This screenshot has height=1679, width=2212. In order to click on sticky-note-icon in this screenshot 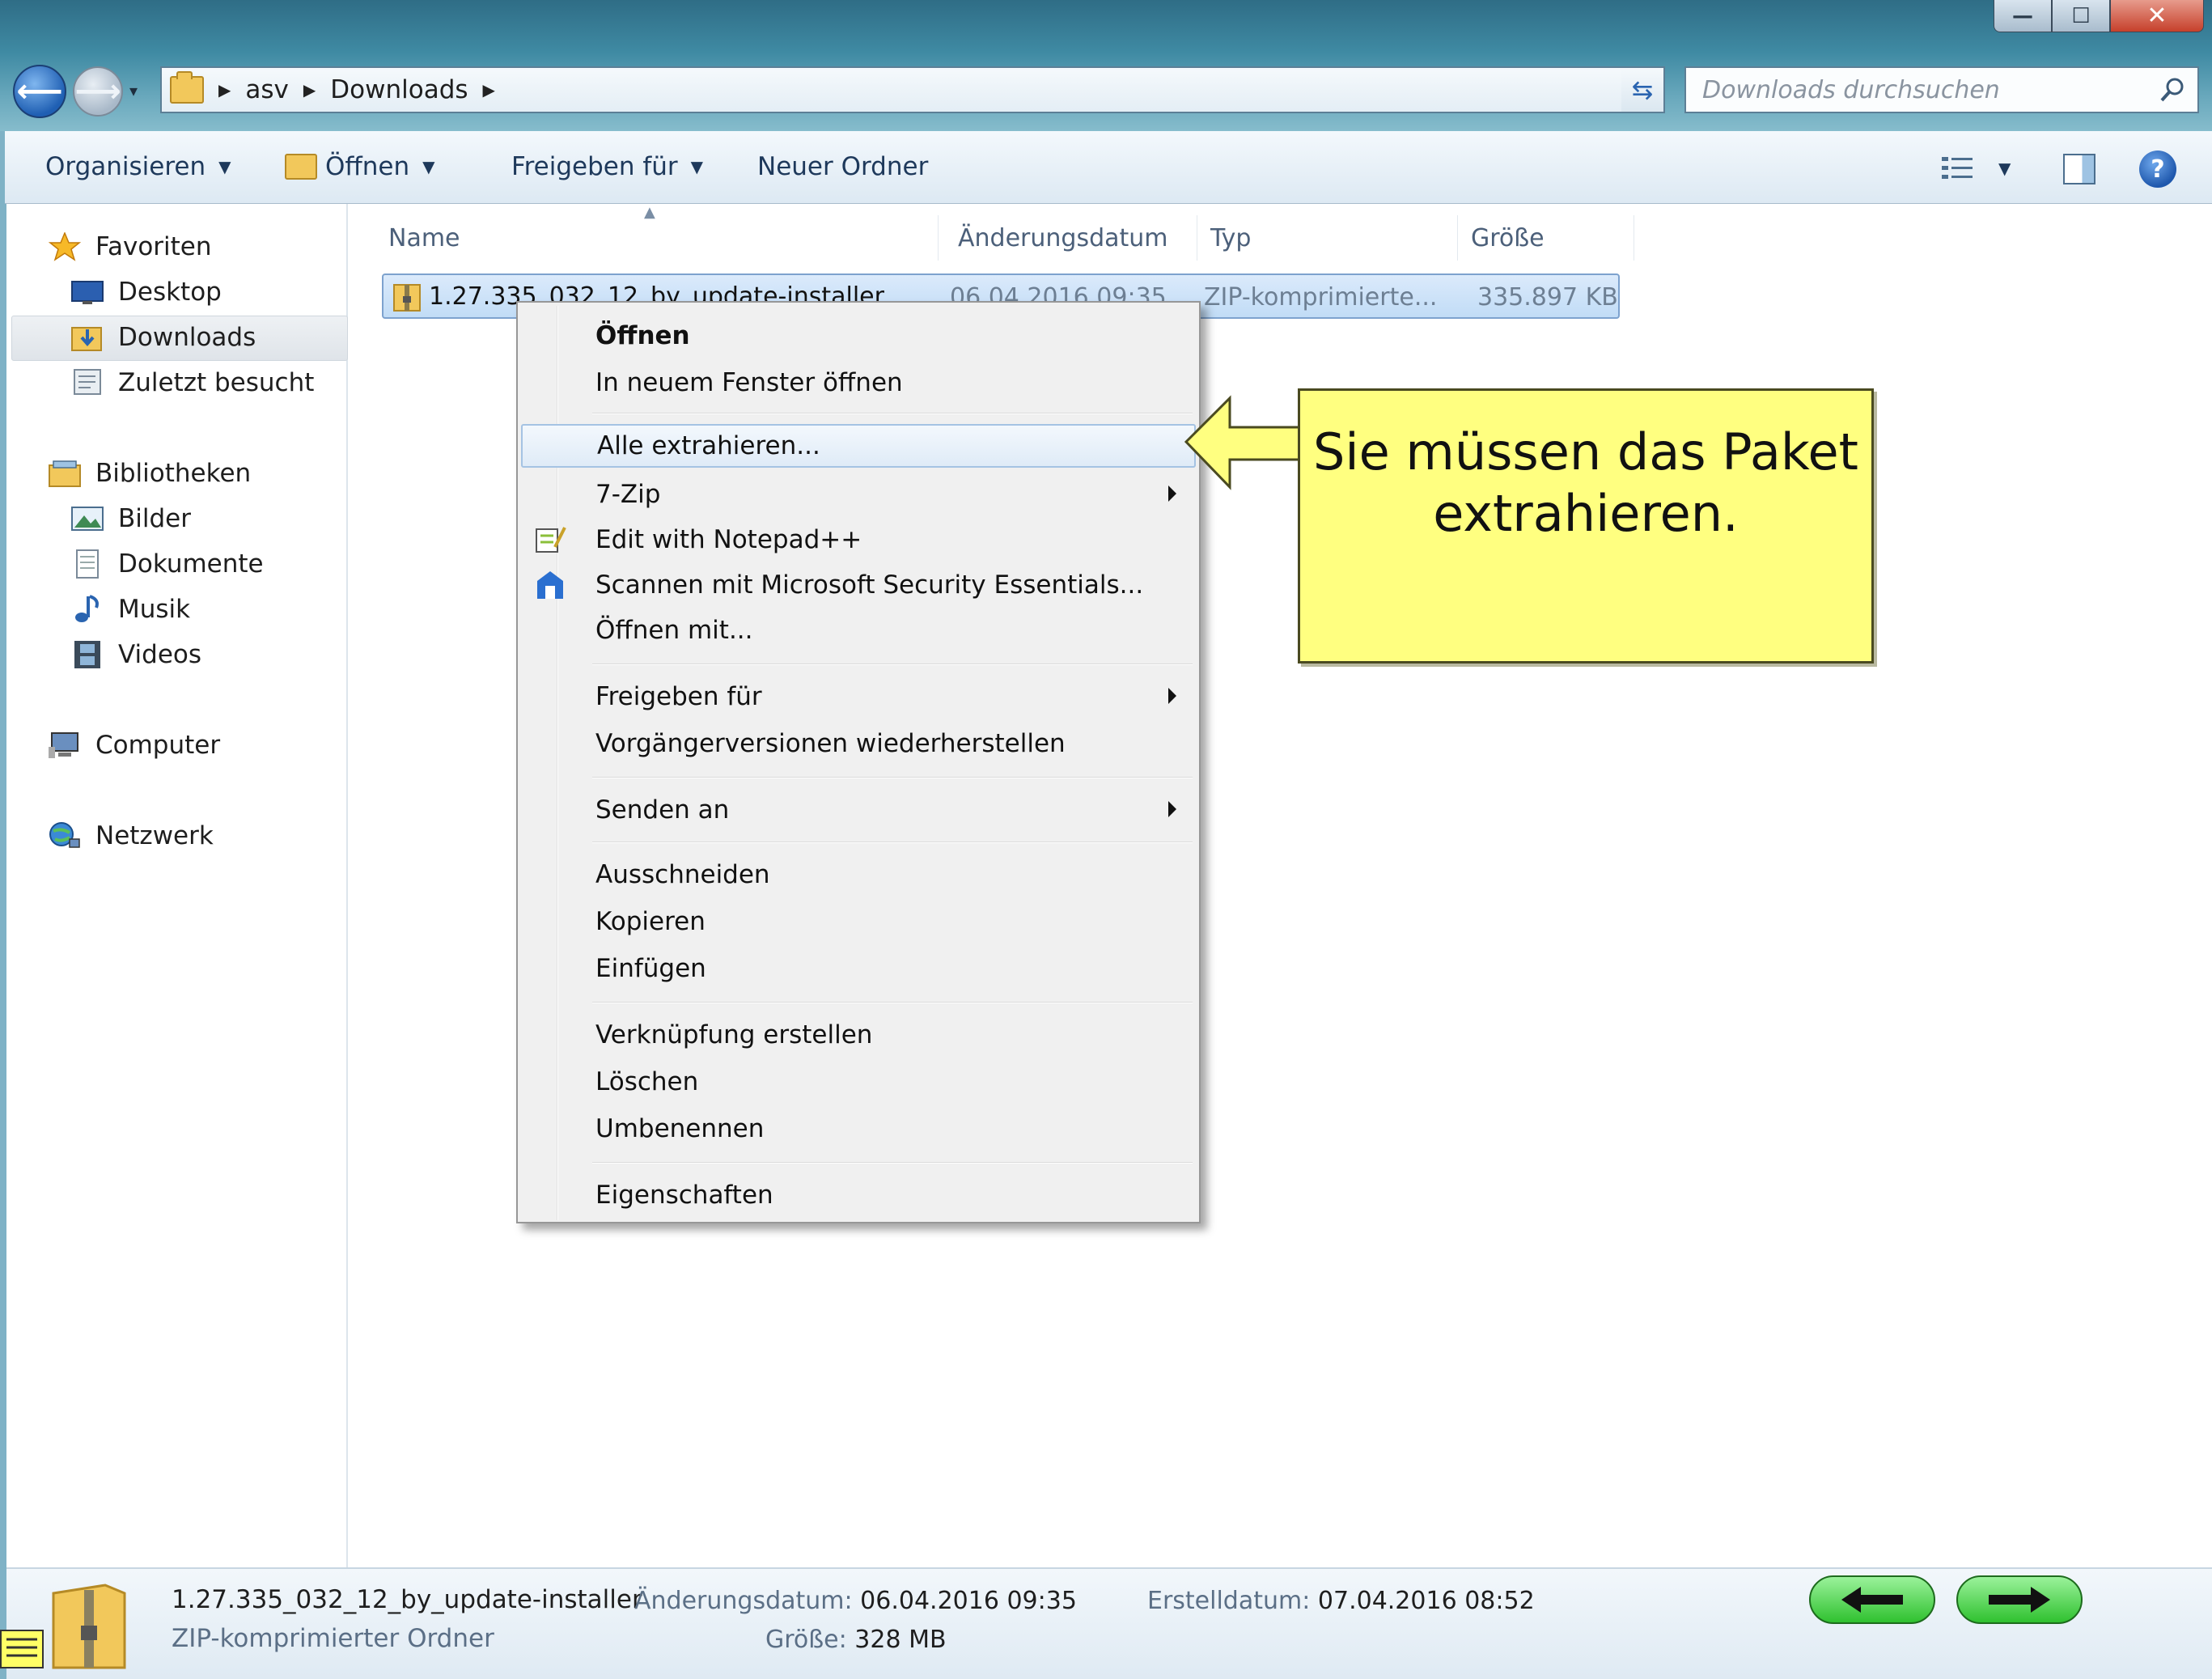, I will do `click(22, 1649)`.